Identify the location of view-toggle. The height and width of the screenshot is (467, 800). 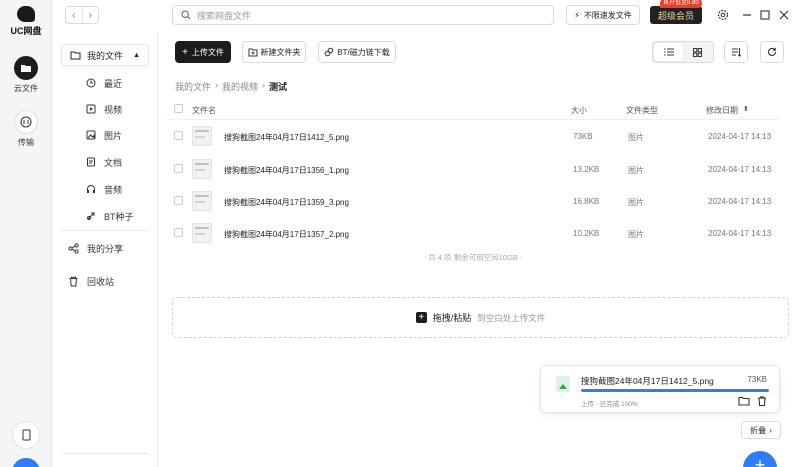
(683, 52).